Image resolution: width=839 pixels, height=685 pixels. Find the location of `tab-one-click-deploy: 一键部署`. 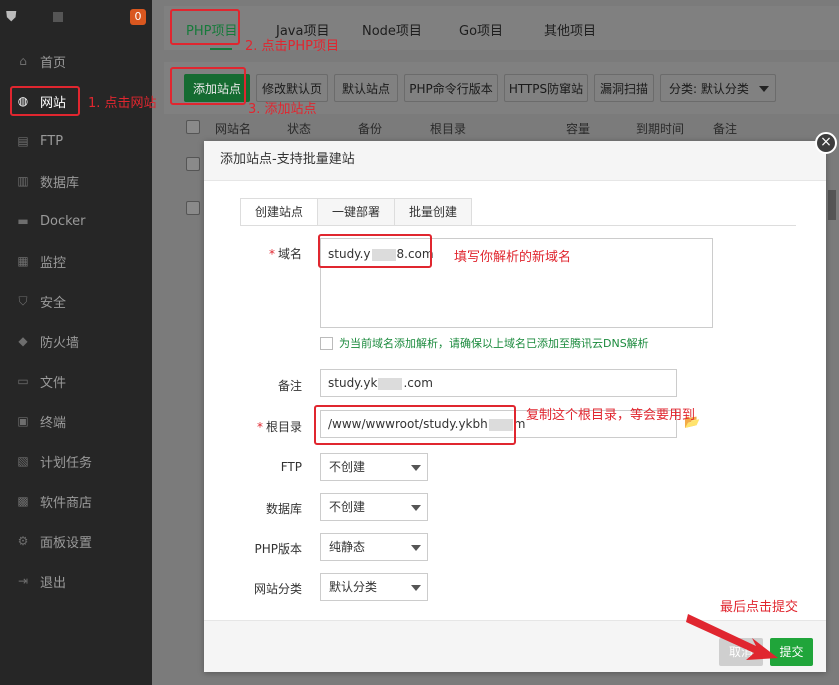

tab-one-click-deploy: 一键部署 is located at coordinates (356, 212).